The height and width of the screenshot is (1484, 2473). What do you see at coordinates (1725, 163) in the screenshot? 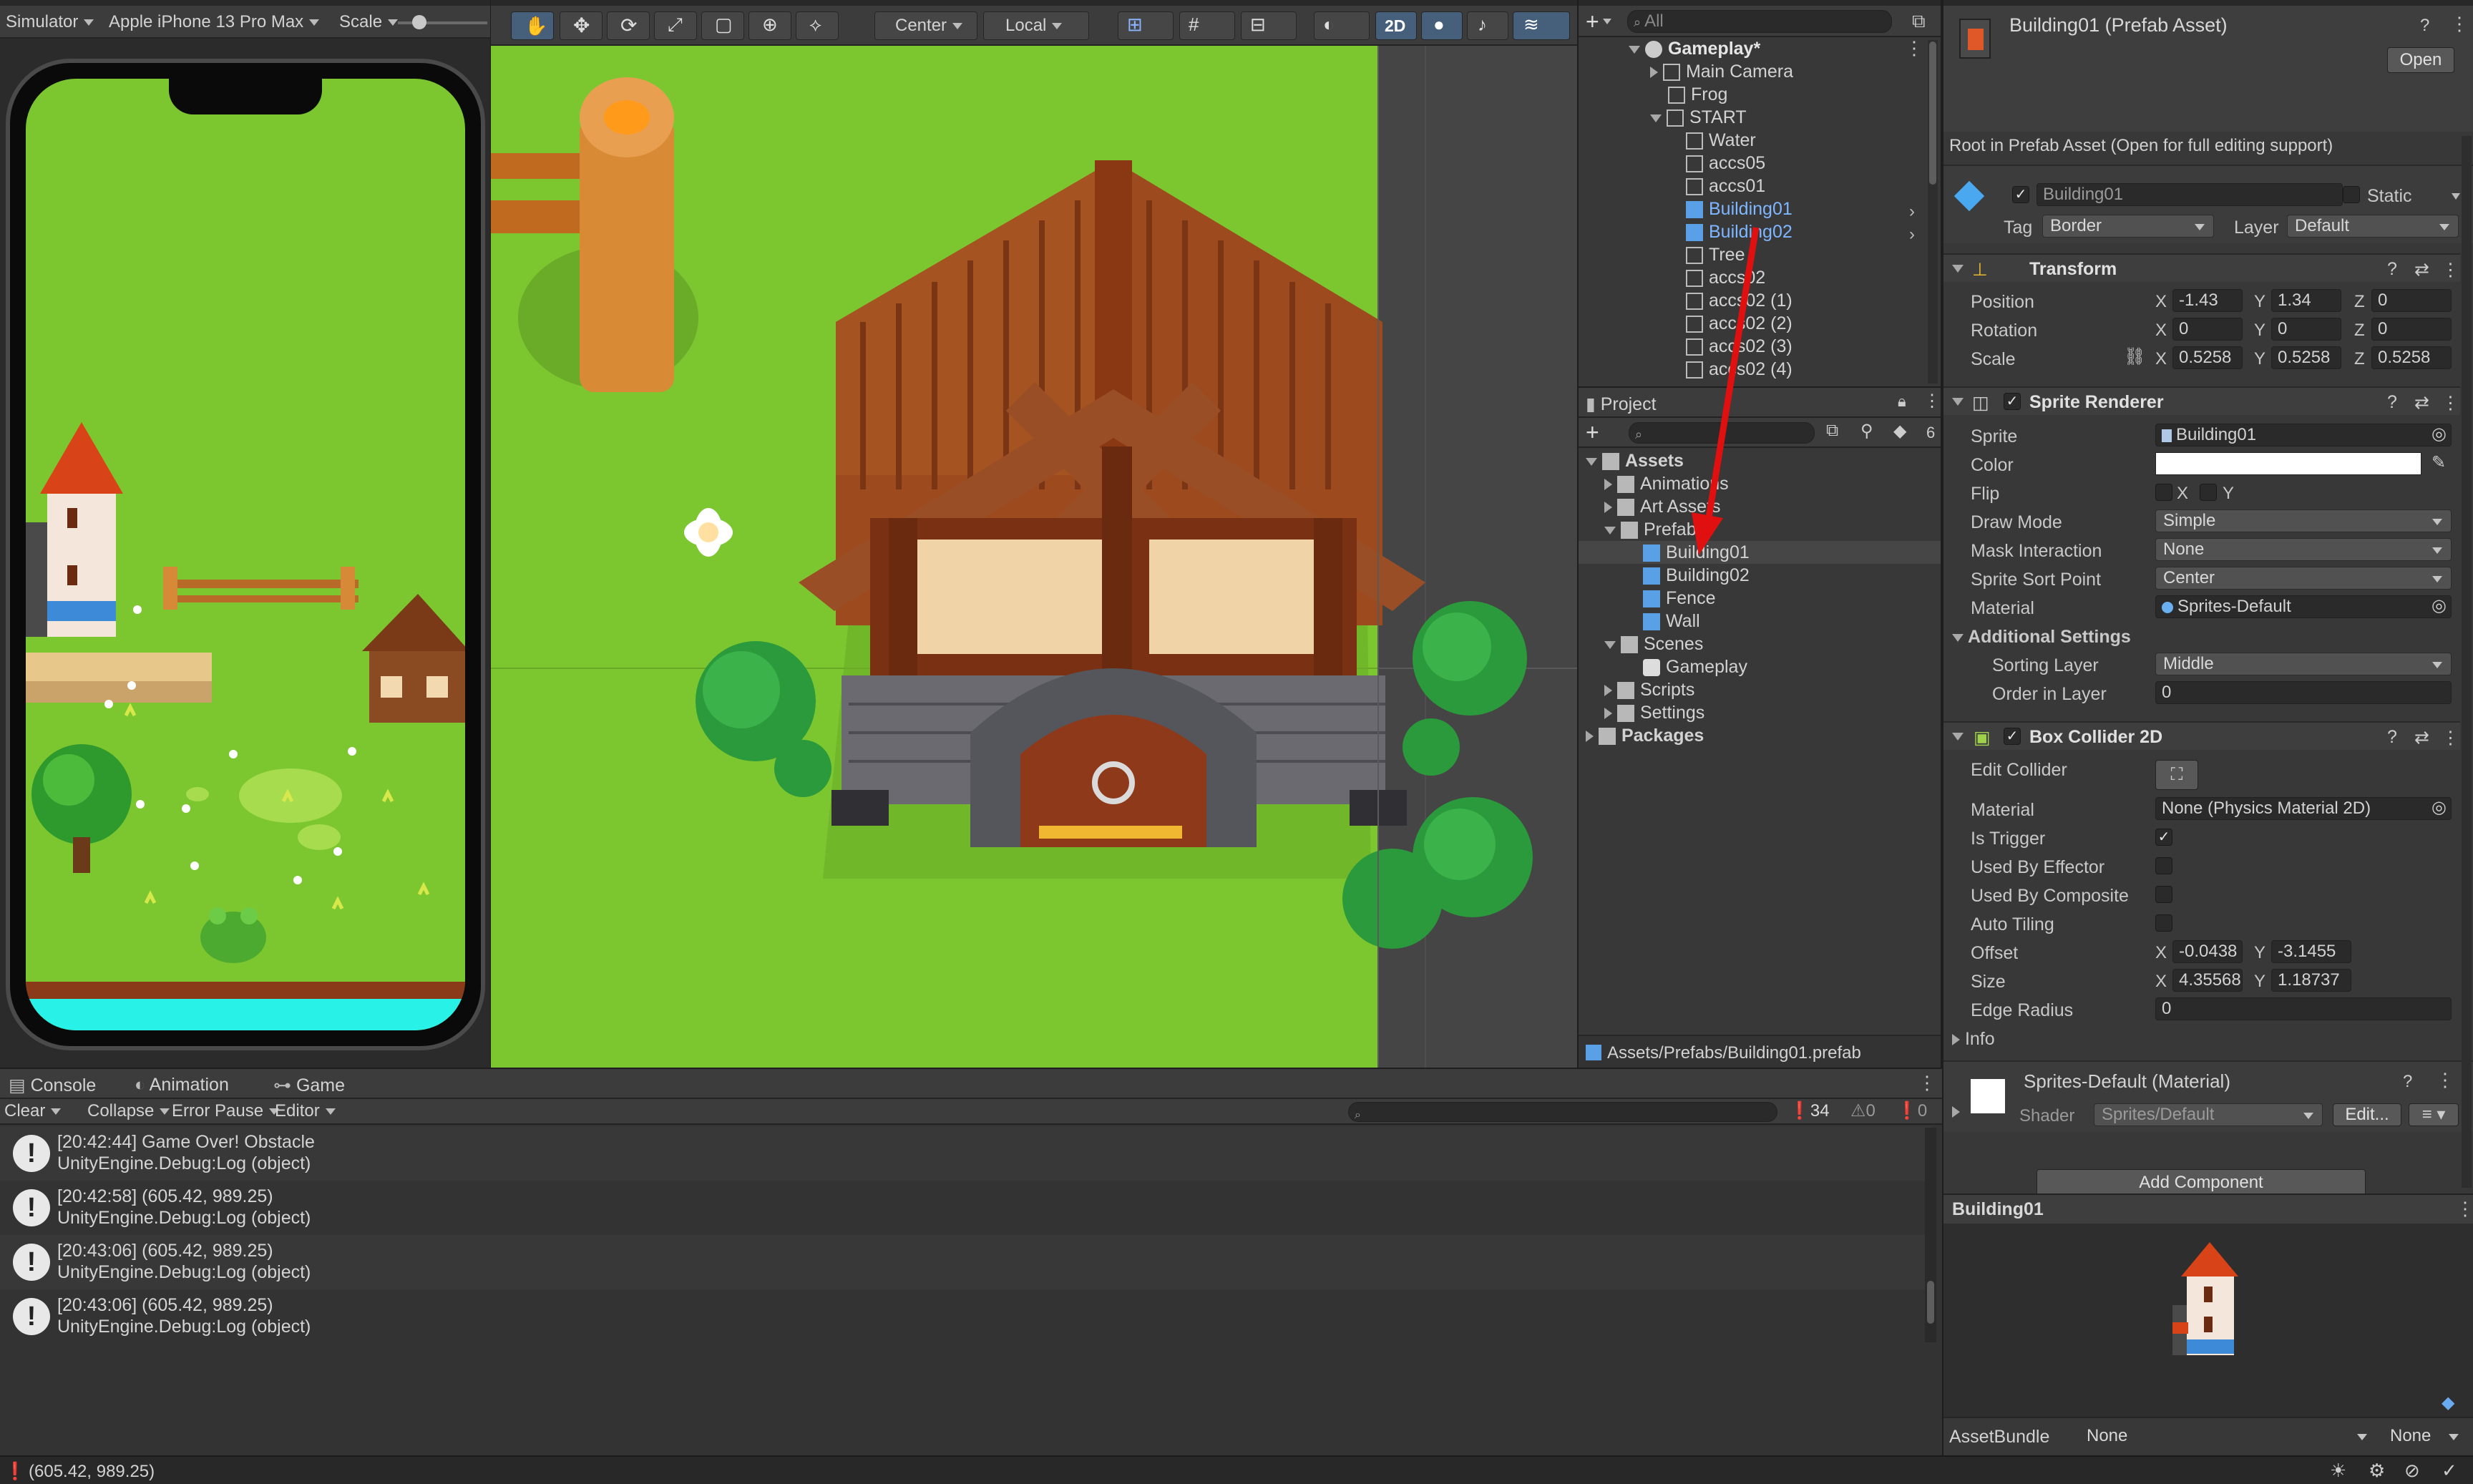
I see `hierarchy-item-accs05: accs05` at bounding box center [1725, 163].